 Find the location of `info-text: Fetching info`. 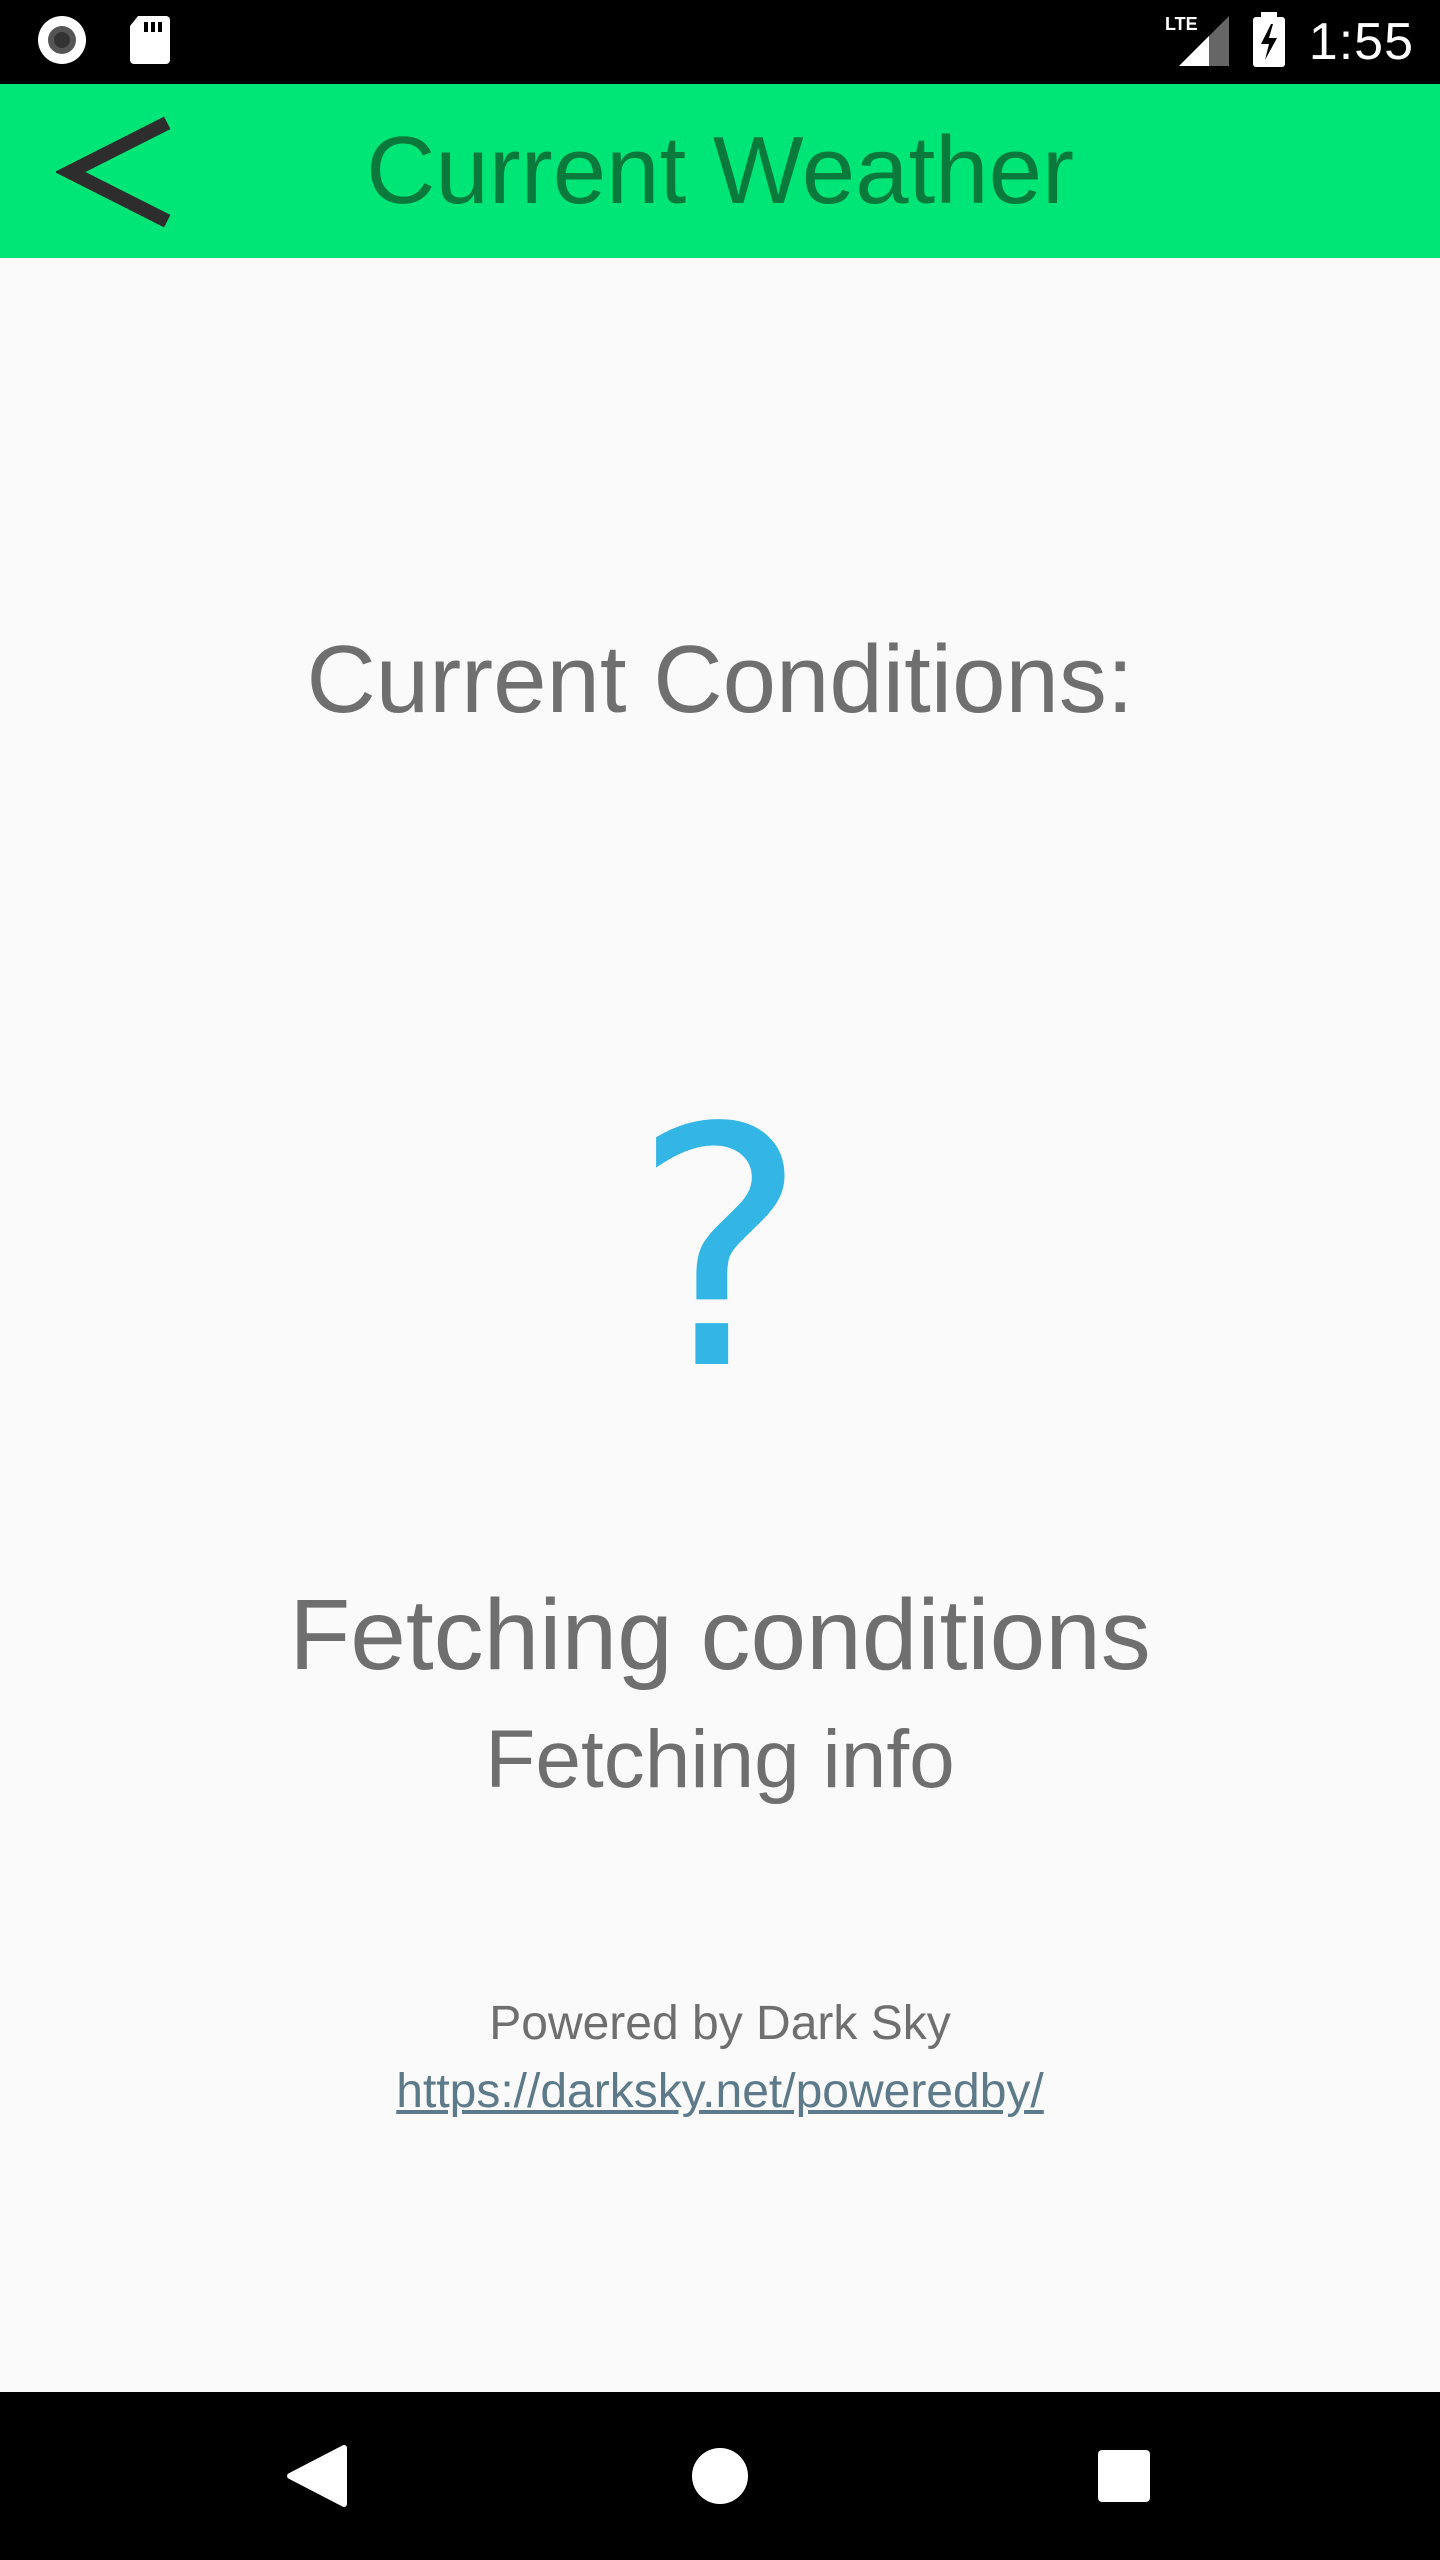

info-text: Fetching info is located at coordinates (720, 1759).